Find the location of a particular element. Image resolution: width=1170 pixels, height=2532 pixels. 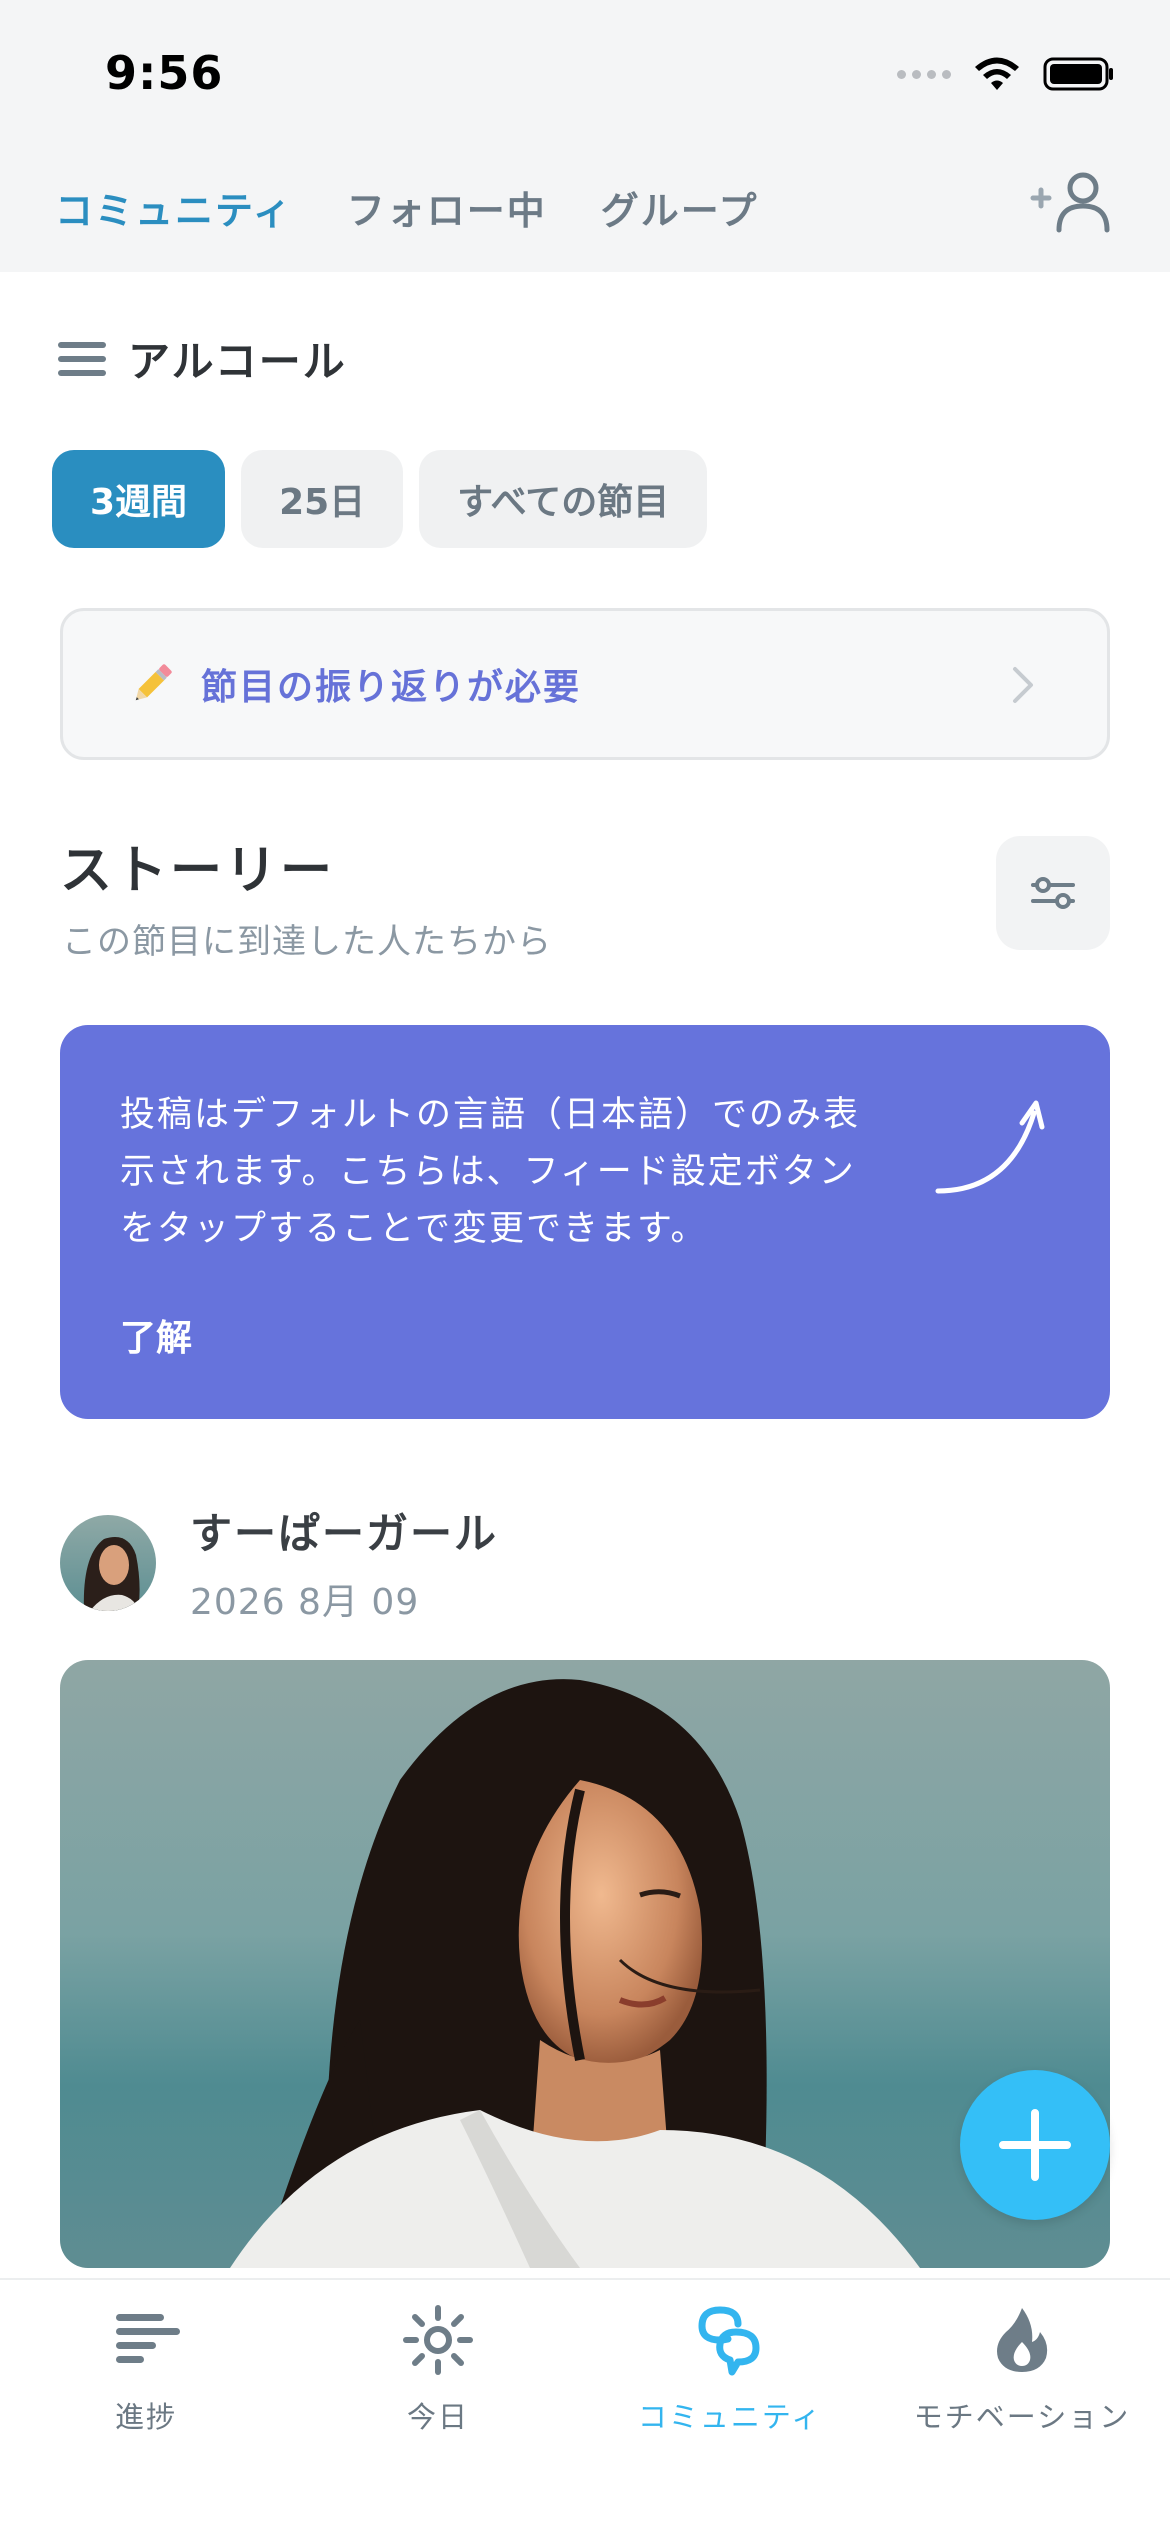

bottom-tab-motivation: モチベーション is located at coordinates (1022, 2368).